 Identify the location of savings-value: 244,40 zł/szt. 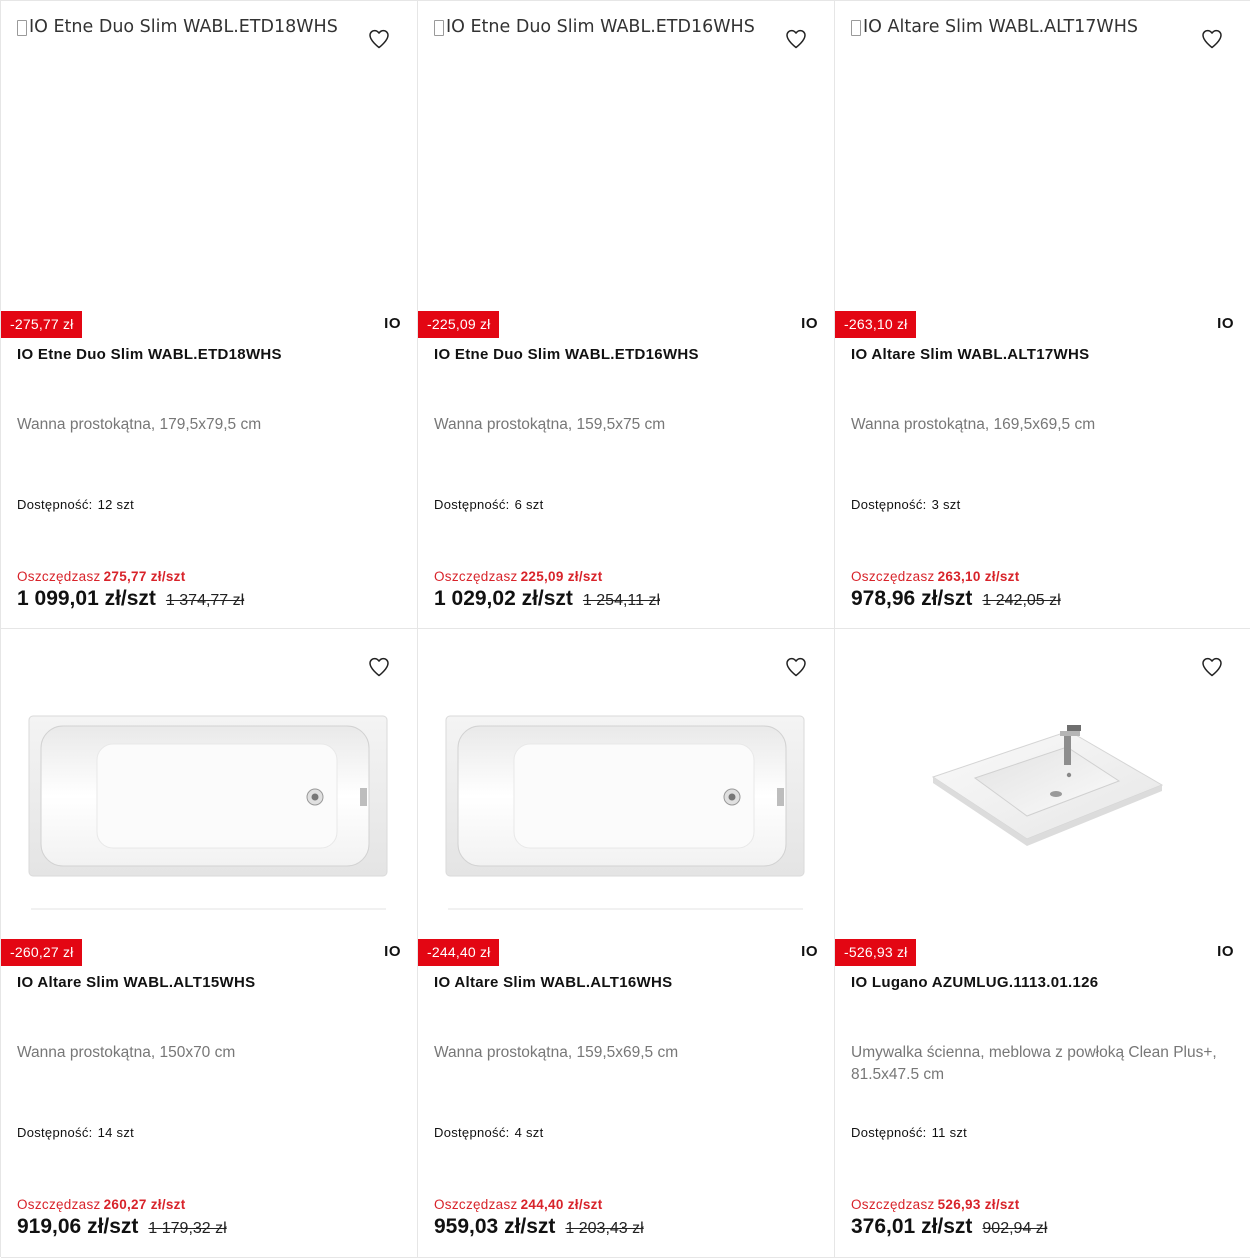
(561, 1204).